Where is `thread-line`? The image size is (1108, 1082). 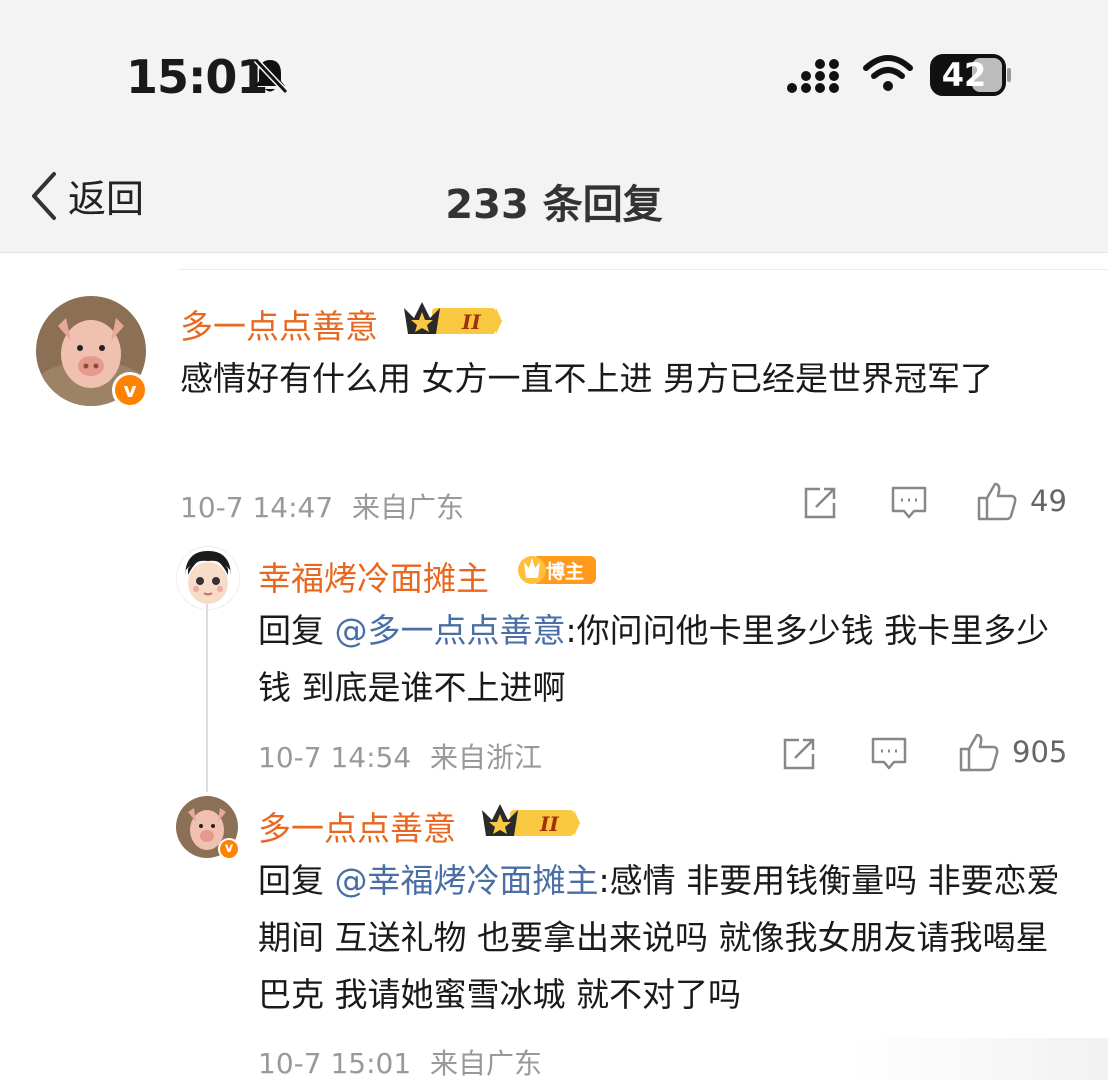 thread-line is located at coordinates (207, 698).